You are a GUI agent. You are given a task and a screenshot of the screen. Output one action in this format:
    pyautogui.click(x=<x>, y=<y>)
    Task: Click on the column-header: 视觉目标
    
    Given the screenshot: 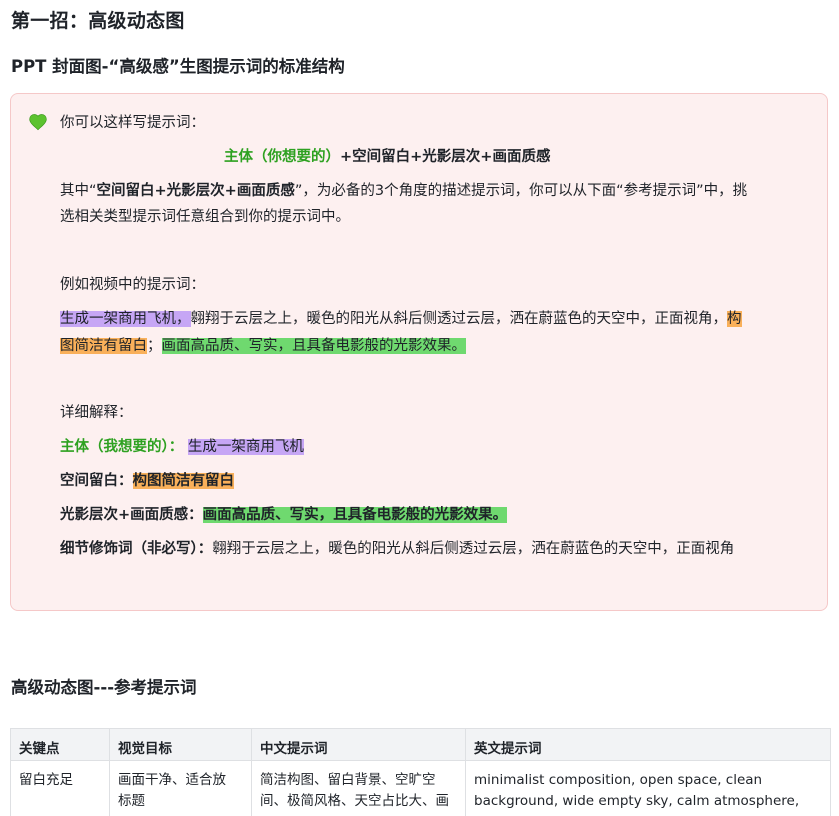 What is the action you would take?
    pyautogui.click(x=180, y=744)
    